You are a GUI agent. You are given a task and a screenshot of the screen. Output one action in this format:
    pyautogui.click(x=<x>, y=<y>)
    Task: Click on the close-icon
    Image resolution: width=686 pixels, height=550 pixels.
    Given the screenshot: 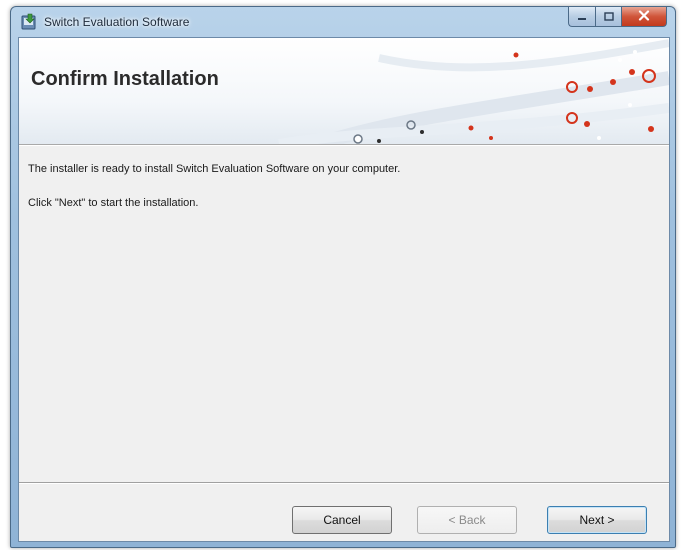 What is the action you would take?
    pyautogui.click(x=644, y=17)
    